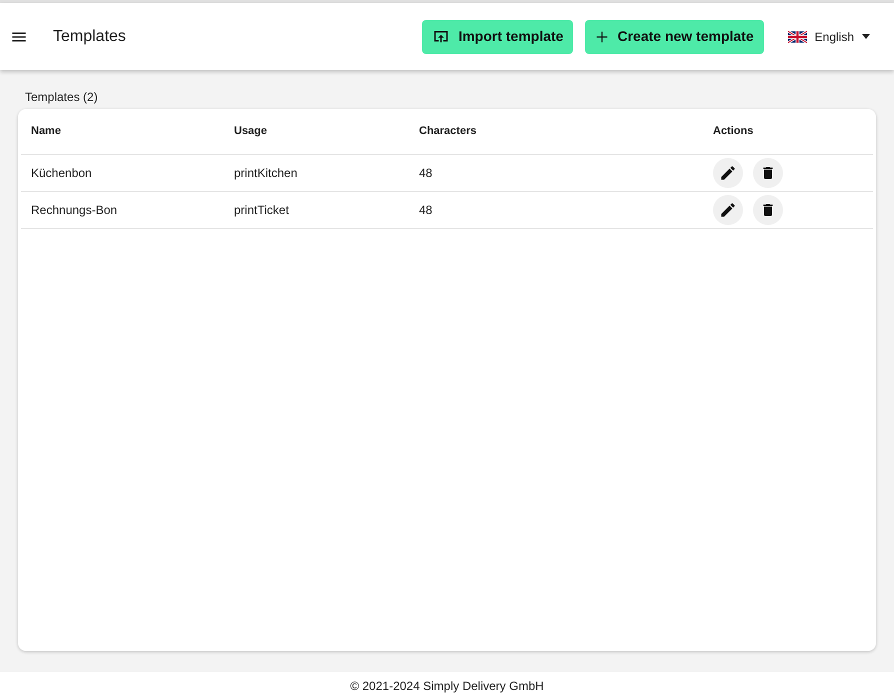  What do you see at coordinates (74, 210) in the screenshot?
I see `table-cell-text: Rechnungs-Bon` at bounding box center [74, 210].